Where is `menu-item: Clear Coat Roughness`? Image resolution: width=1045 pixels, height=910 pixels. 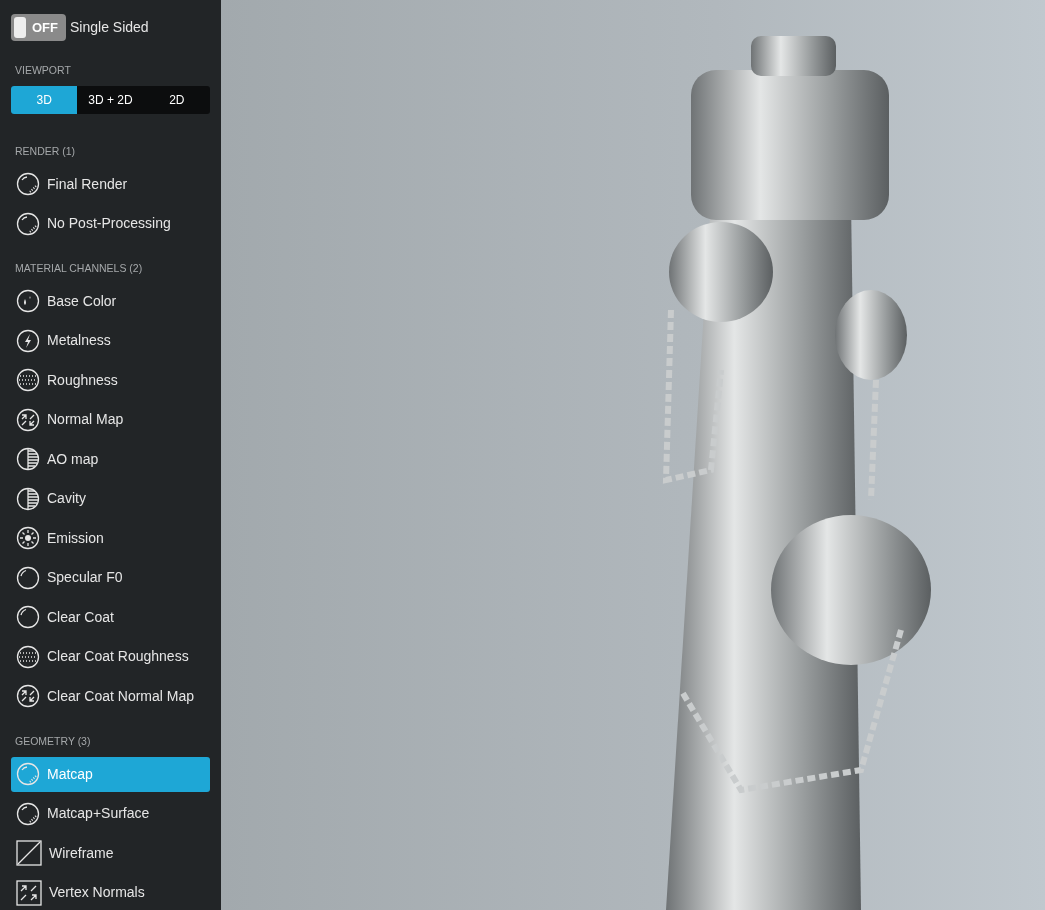 menu-item: Clear Coat Roughness is located at coordinates (110, 657).